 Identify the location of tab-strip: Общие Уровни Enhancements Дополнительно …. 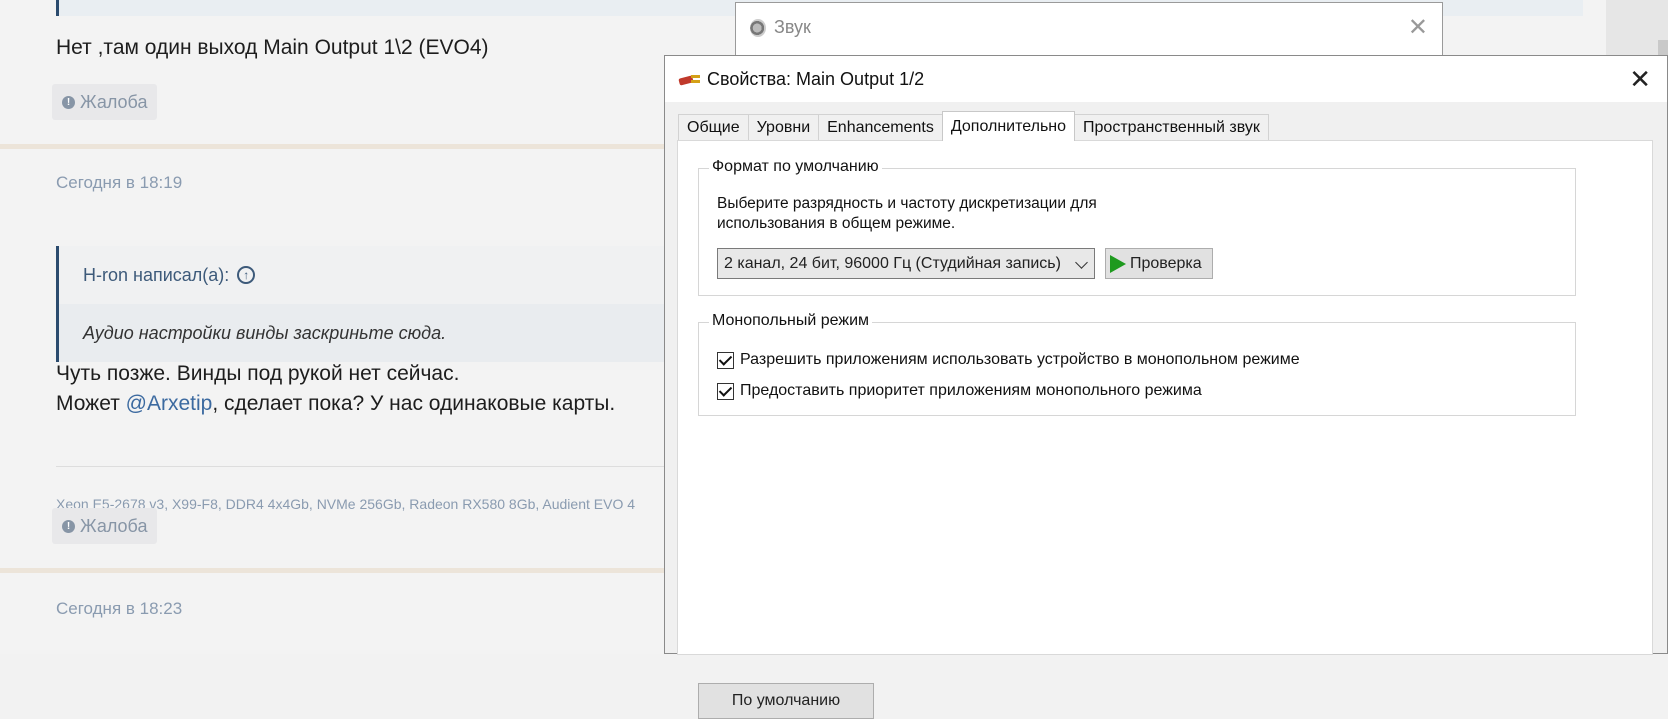
(973, 126).